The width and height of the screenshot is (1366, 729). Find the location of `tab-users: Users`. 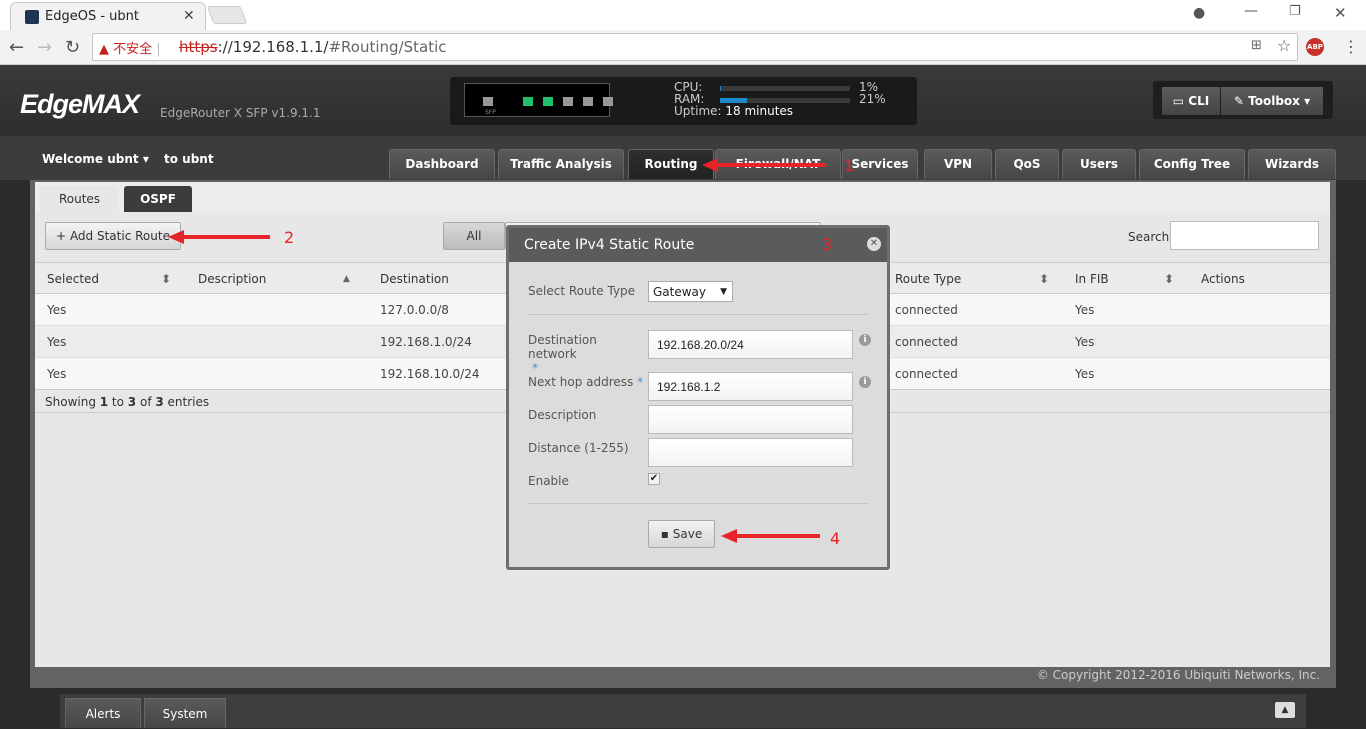

tab-users: Users is located at coordinates (1099, 164).